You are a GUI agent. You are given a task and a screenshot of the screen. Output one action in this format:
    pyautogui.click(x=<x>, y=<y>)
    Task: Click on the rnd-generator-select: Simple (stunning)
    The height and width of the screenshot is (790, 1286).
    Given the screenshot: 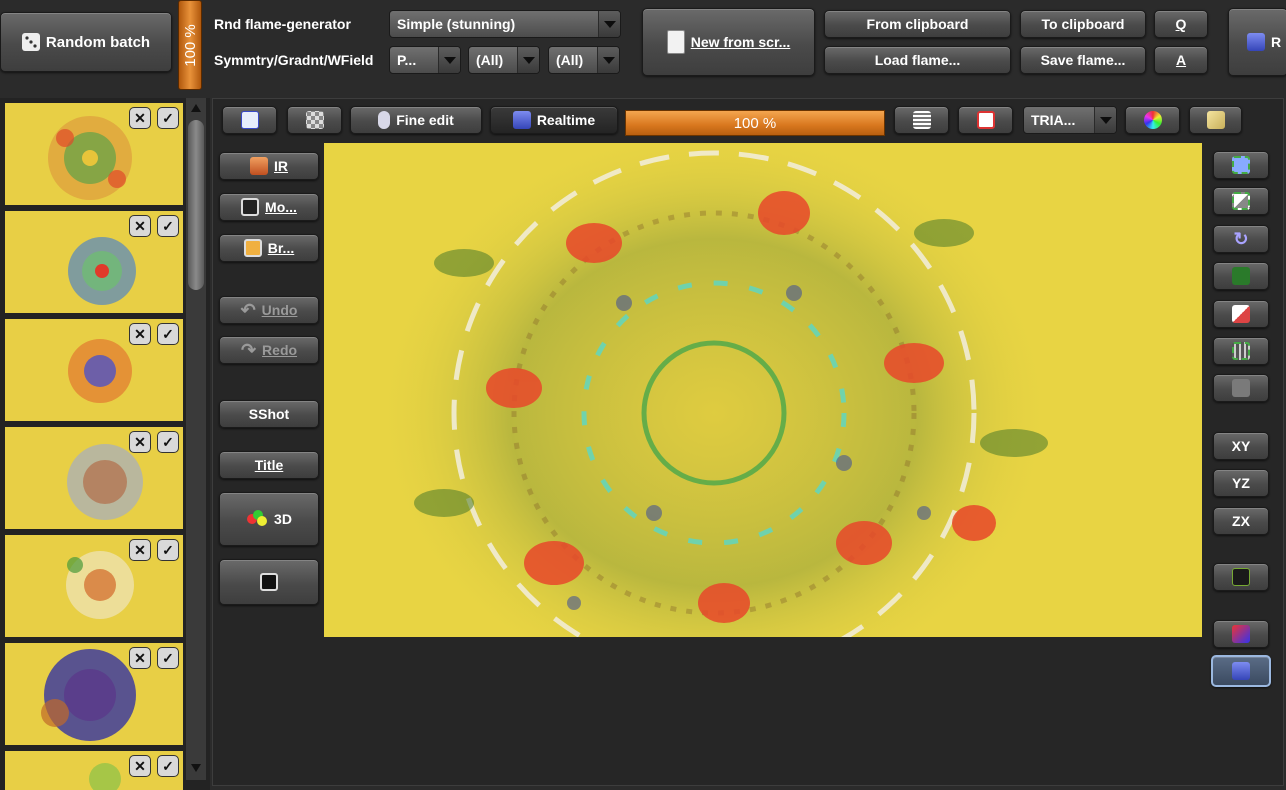 What is the action you would take?
    pyautogui.click(x=505, y=24)
    